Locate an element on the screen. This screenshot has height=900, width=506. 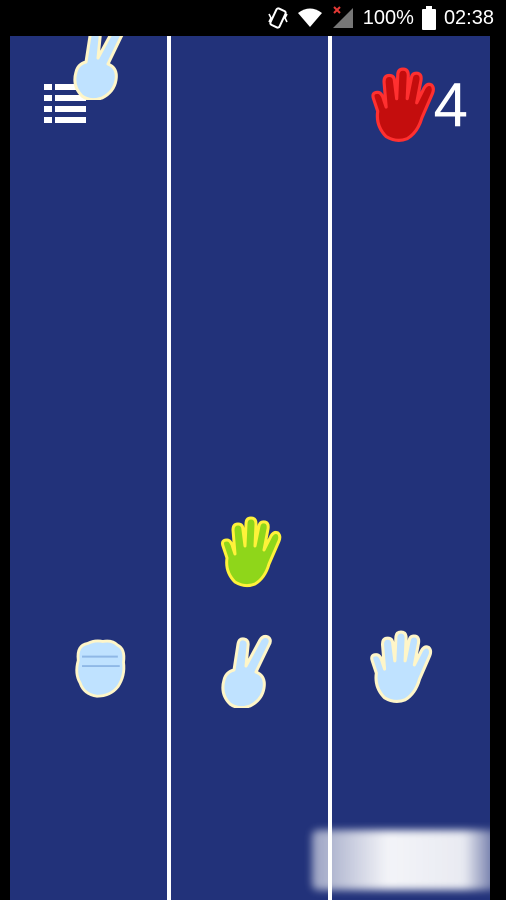
wifi-icon is located at coordinates (310, 18).